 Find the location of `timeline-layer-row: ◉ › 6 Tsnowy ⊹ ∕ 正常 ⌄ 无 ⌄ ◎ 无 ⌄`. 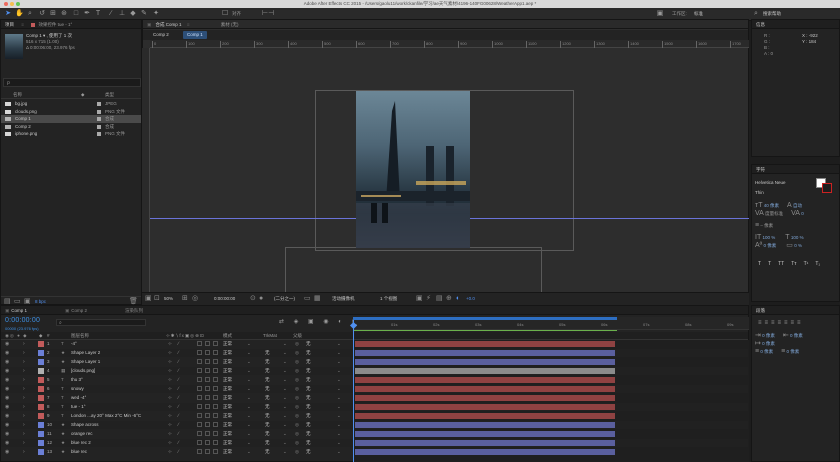

timeline-layer-row: ◉ › 6 Tsnowy ⊹ ∕ 正常 ⌄ 无 ⌄ ◎ 无 ⌄ is located at coordinates (374, 389).